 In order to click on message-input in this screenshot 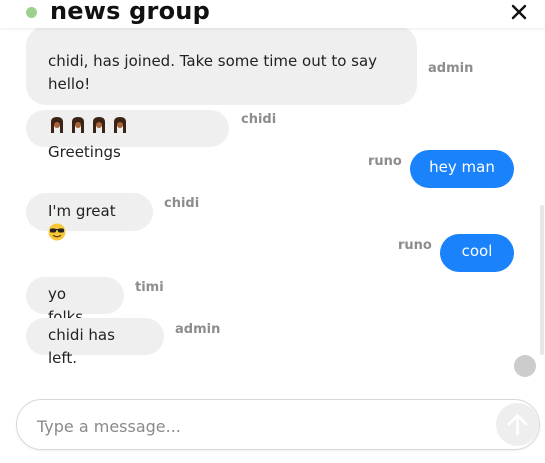, I will do `click(257, 426)`.